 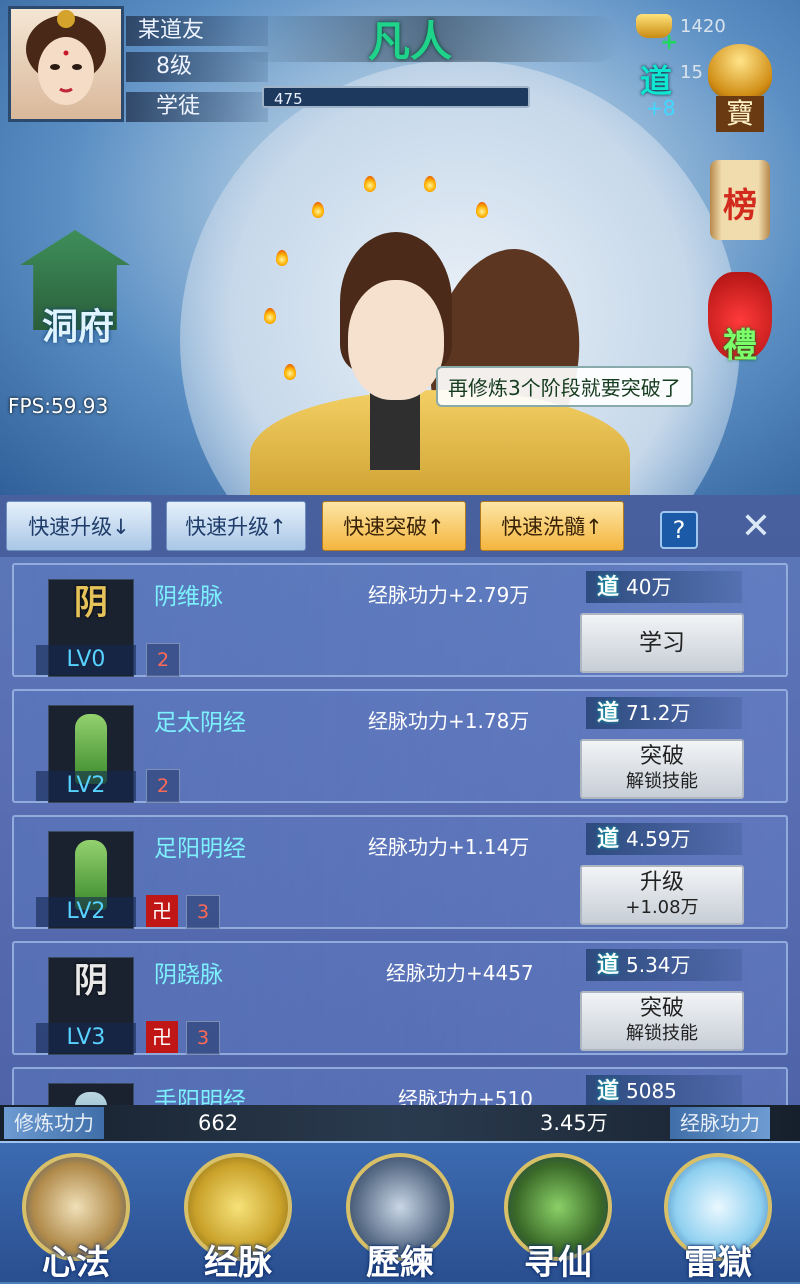 What do you see at coordinates (740, 206) in the screenshot?
I see `ranking-label: 榜` at bounding box center [740, 206].